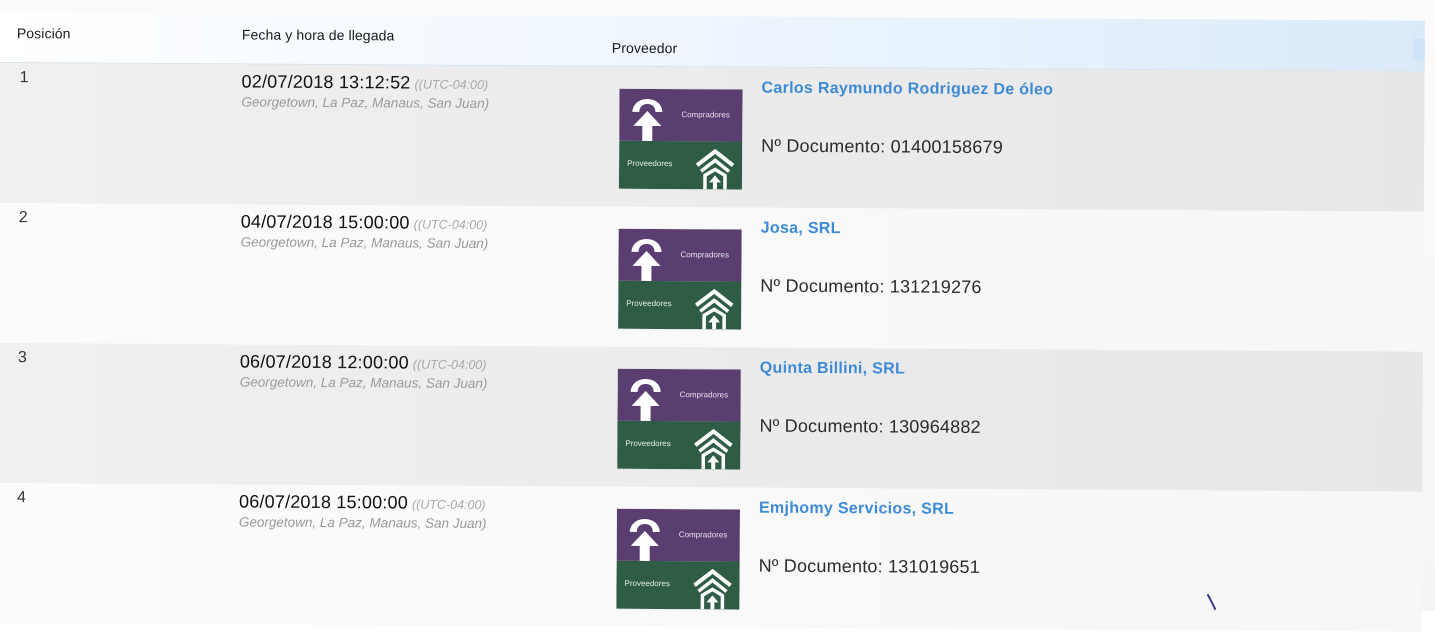 The height and width of the screenshot is (632, 1435). What do you see at coordinates (318, 35) in the screenshot?
I see `header-arrival: Fecha y hora de llegada` at bounding box center [318, 35].